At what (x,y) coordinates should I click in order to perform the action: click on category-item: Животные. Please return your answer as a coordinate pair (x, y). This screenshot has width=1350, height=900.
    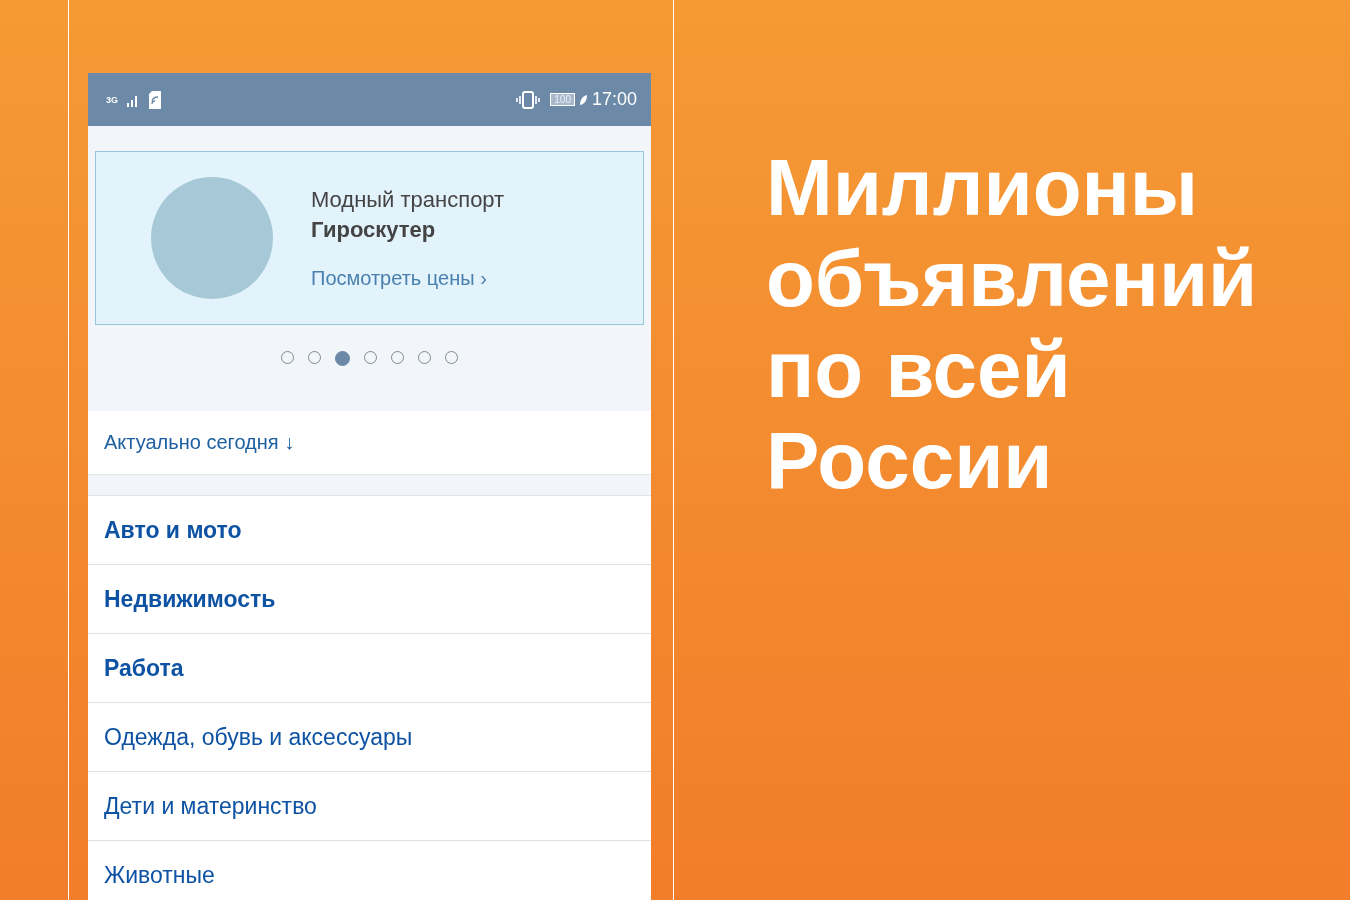
    Looking at the image, I should click on (369, 870).